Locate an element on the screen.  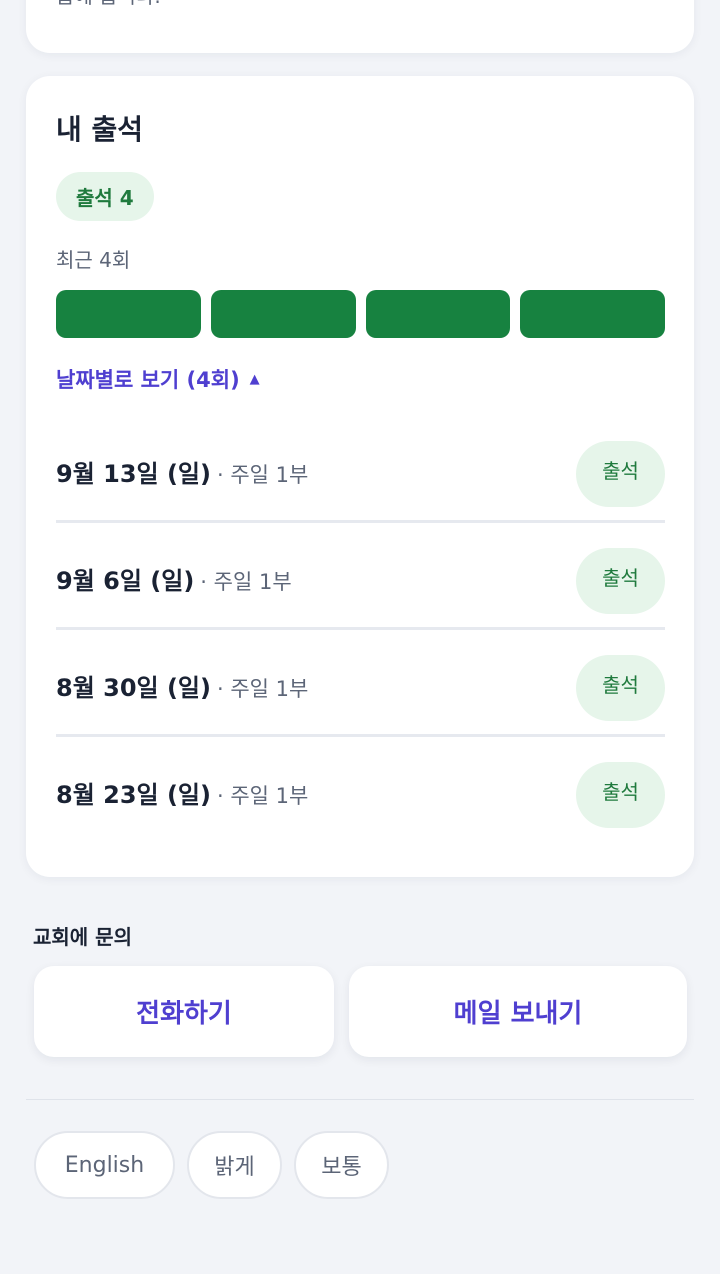
list-item: 8월 23일 (일) · 주일 1부 출석 is located at coordinates (360, 790).